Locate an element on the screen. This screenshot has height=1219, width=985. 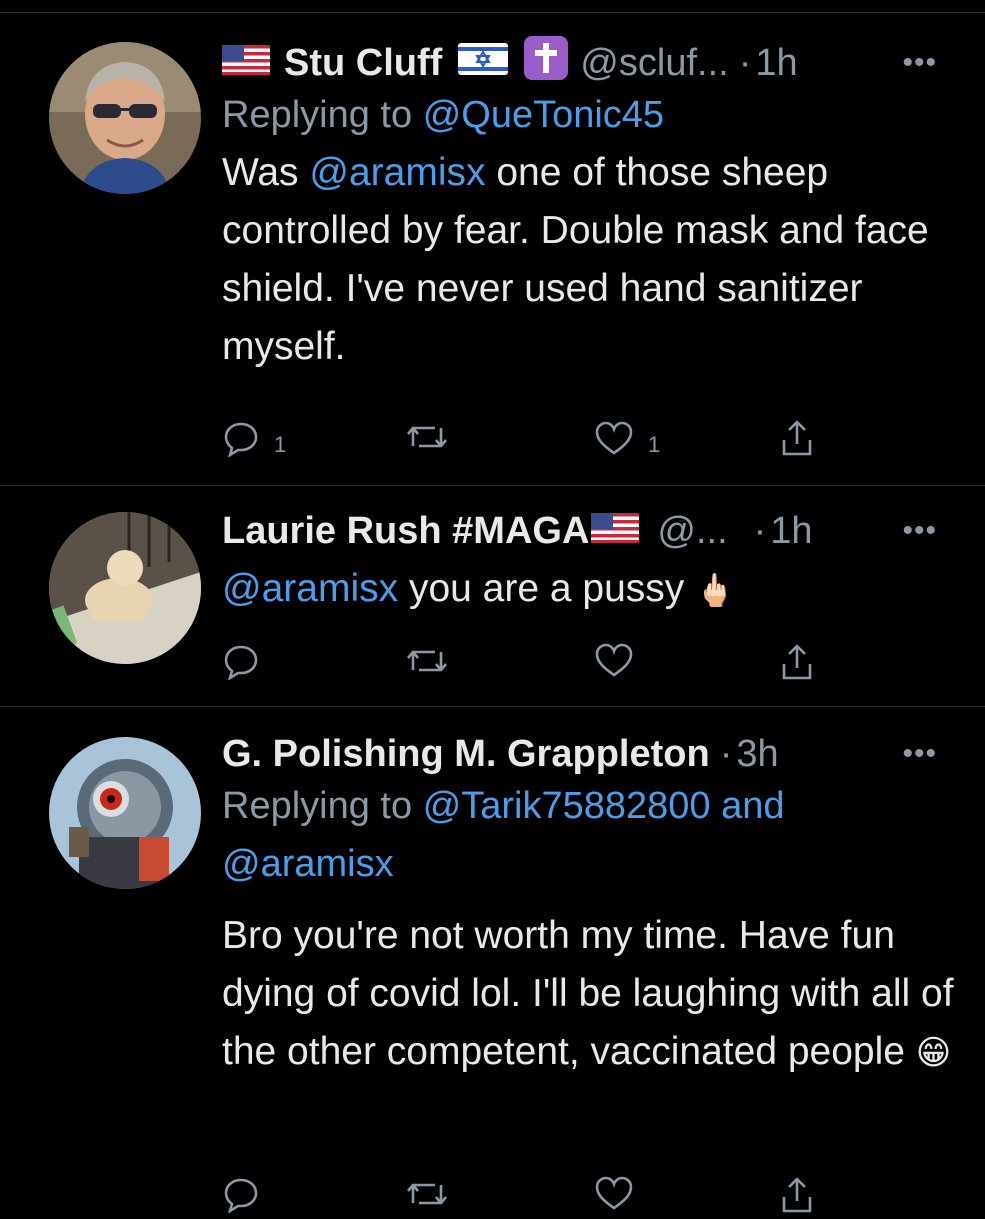
tweet-header: Stu Cluff @scluf... · 1h is located at coordinates (593, 61).